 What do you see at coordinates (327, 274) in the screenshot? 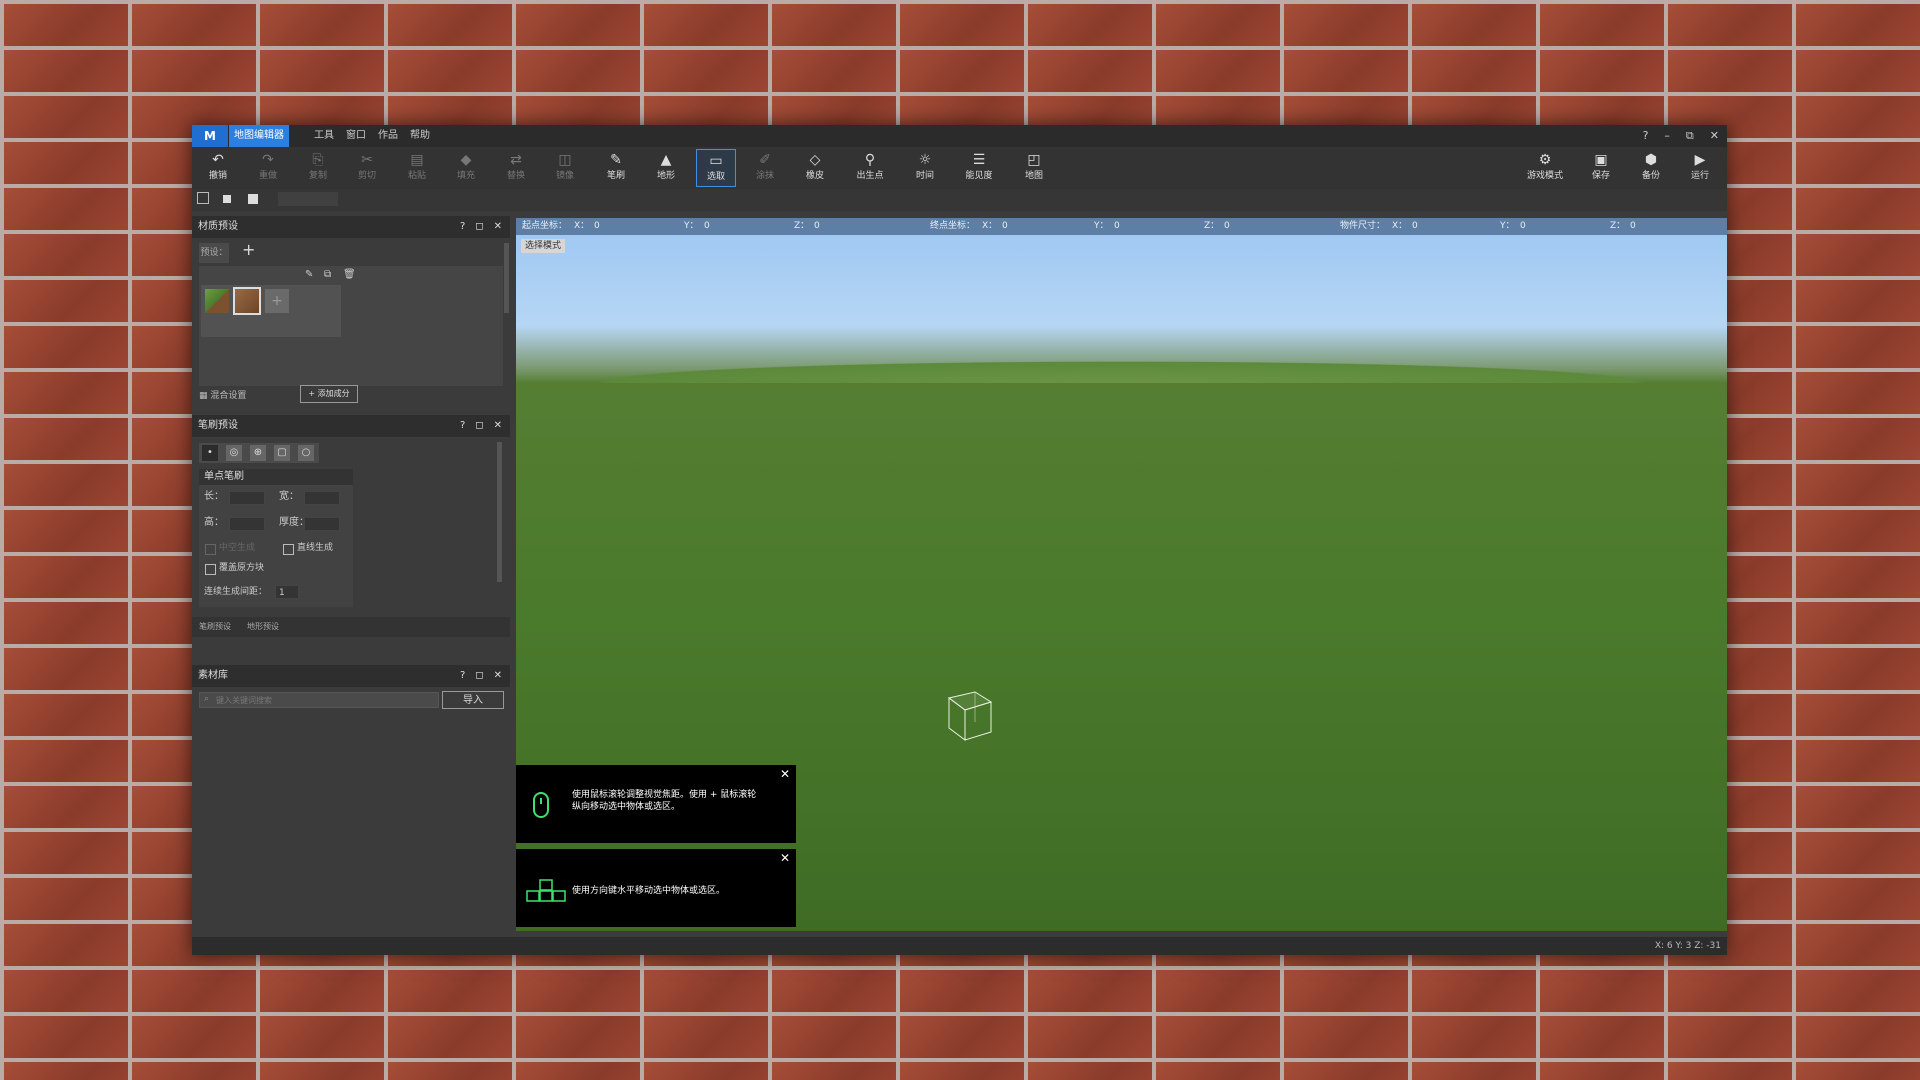
I see `duplicate-icon: ⧉` at bounding box center [327, 274].